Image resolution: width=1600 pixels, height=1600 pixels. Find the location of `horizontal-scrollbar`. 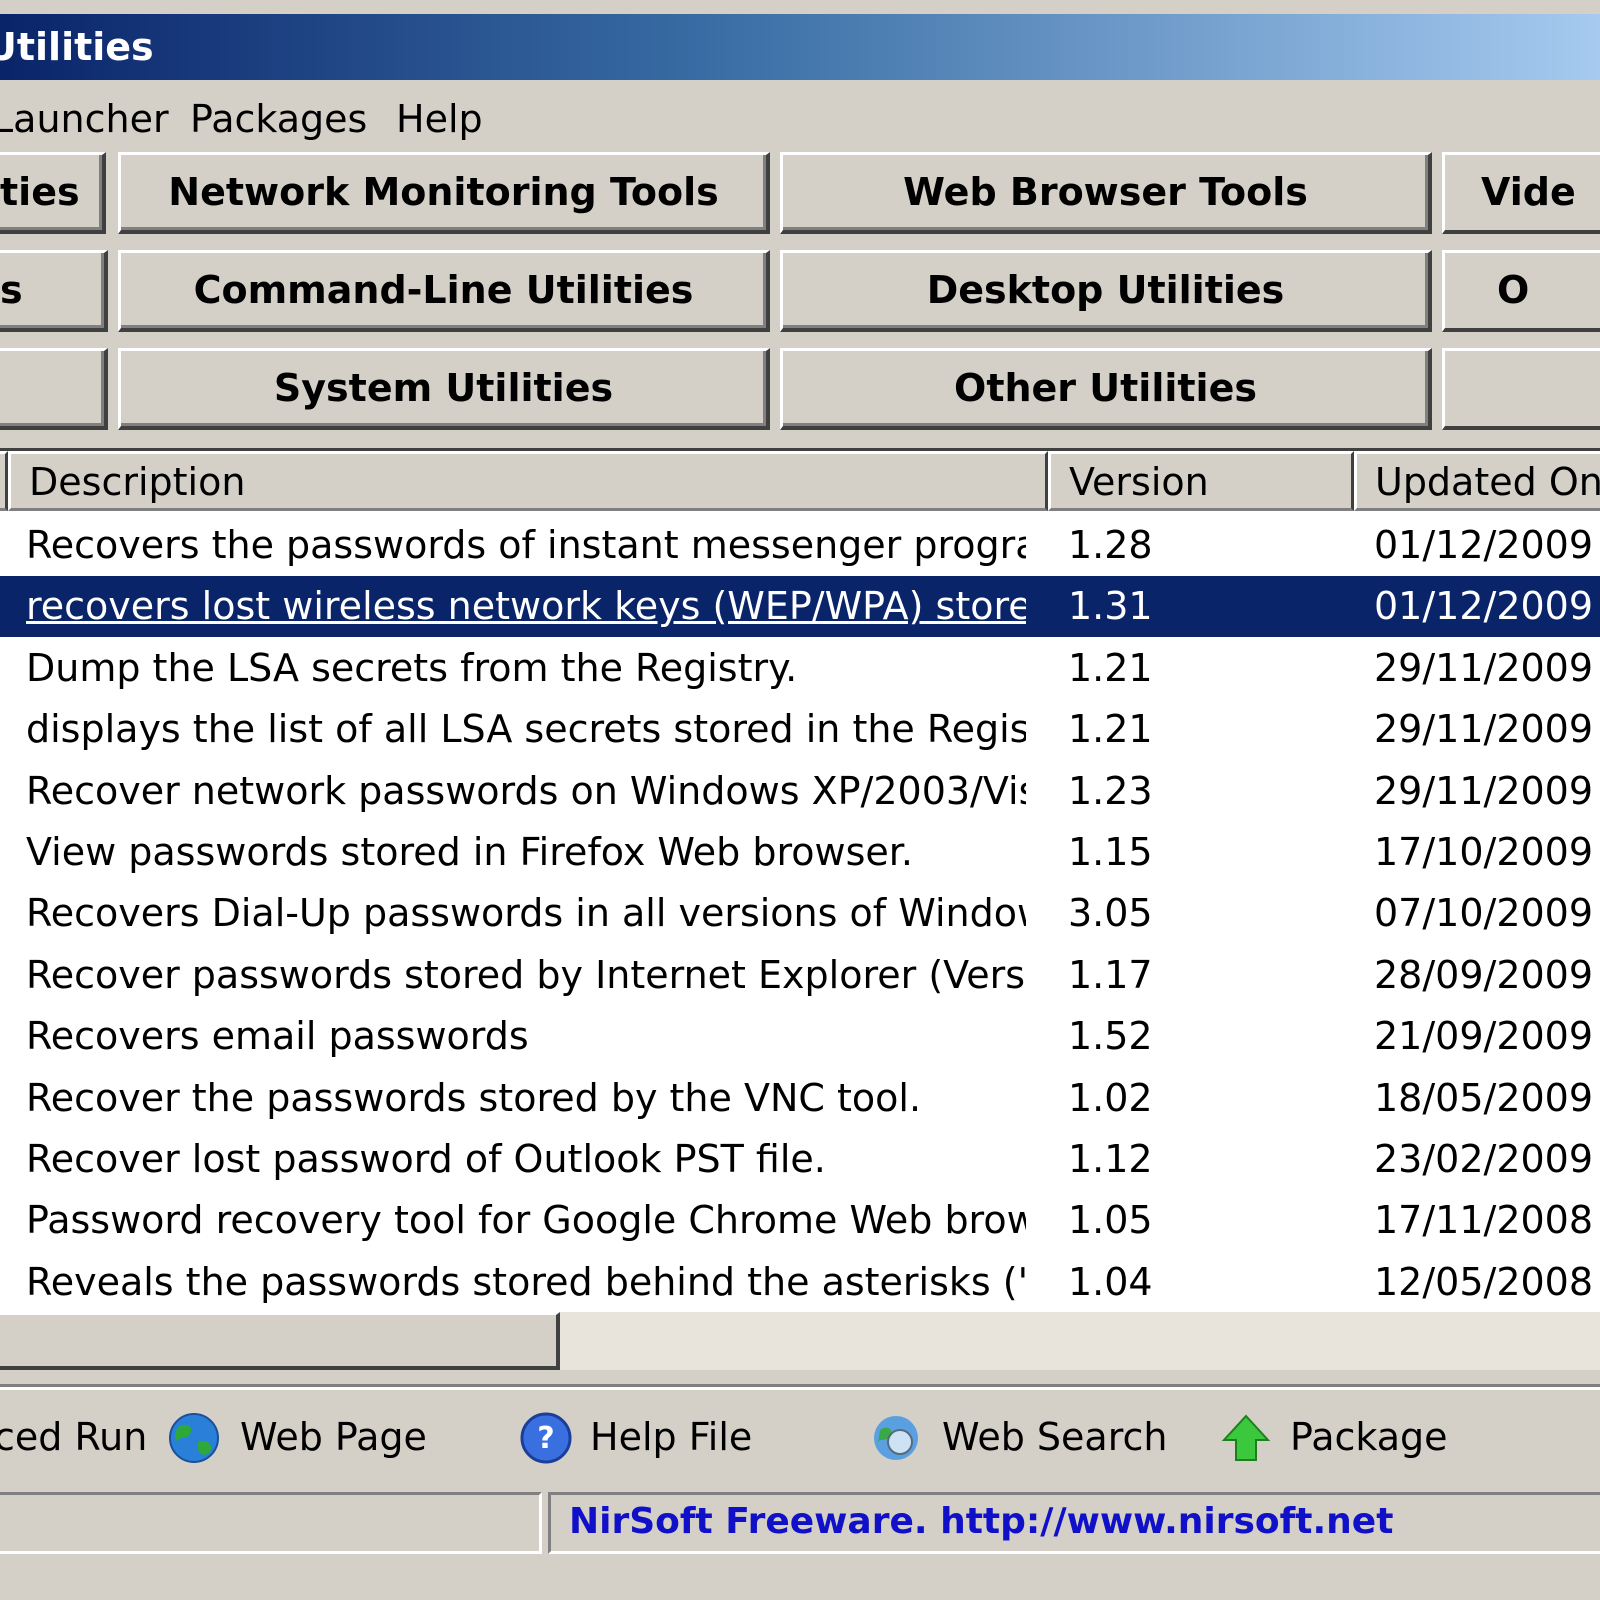

horizontal-scrollbar is located at coordinates (800, 1341).